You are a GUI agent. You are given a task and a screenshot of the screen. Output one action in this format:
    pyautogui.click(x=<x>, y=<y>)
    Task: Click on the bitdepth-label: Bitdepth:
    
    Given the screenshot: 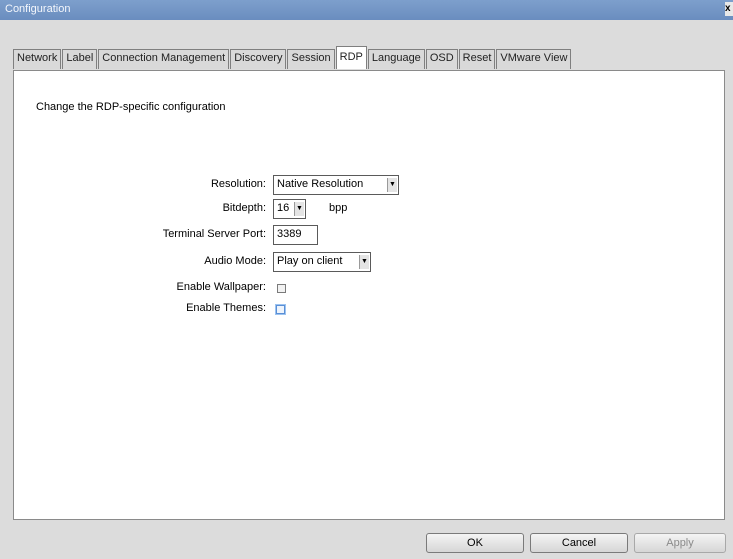 What is the action you would take?
    pyautogui.click(x=244, y=208)
    